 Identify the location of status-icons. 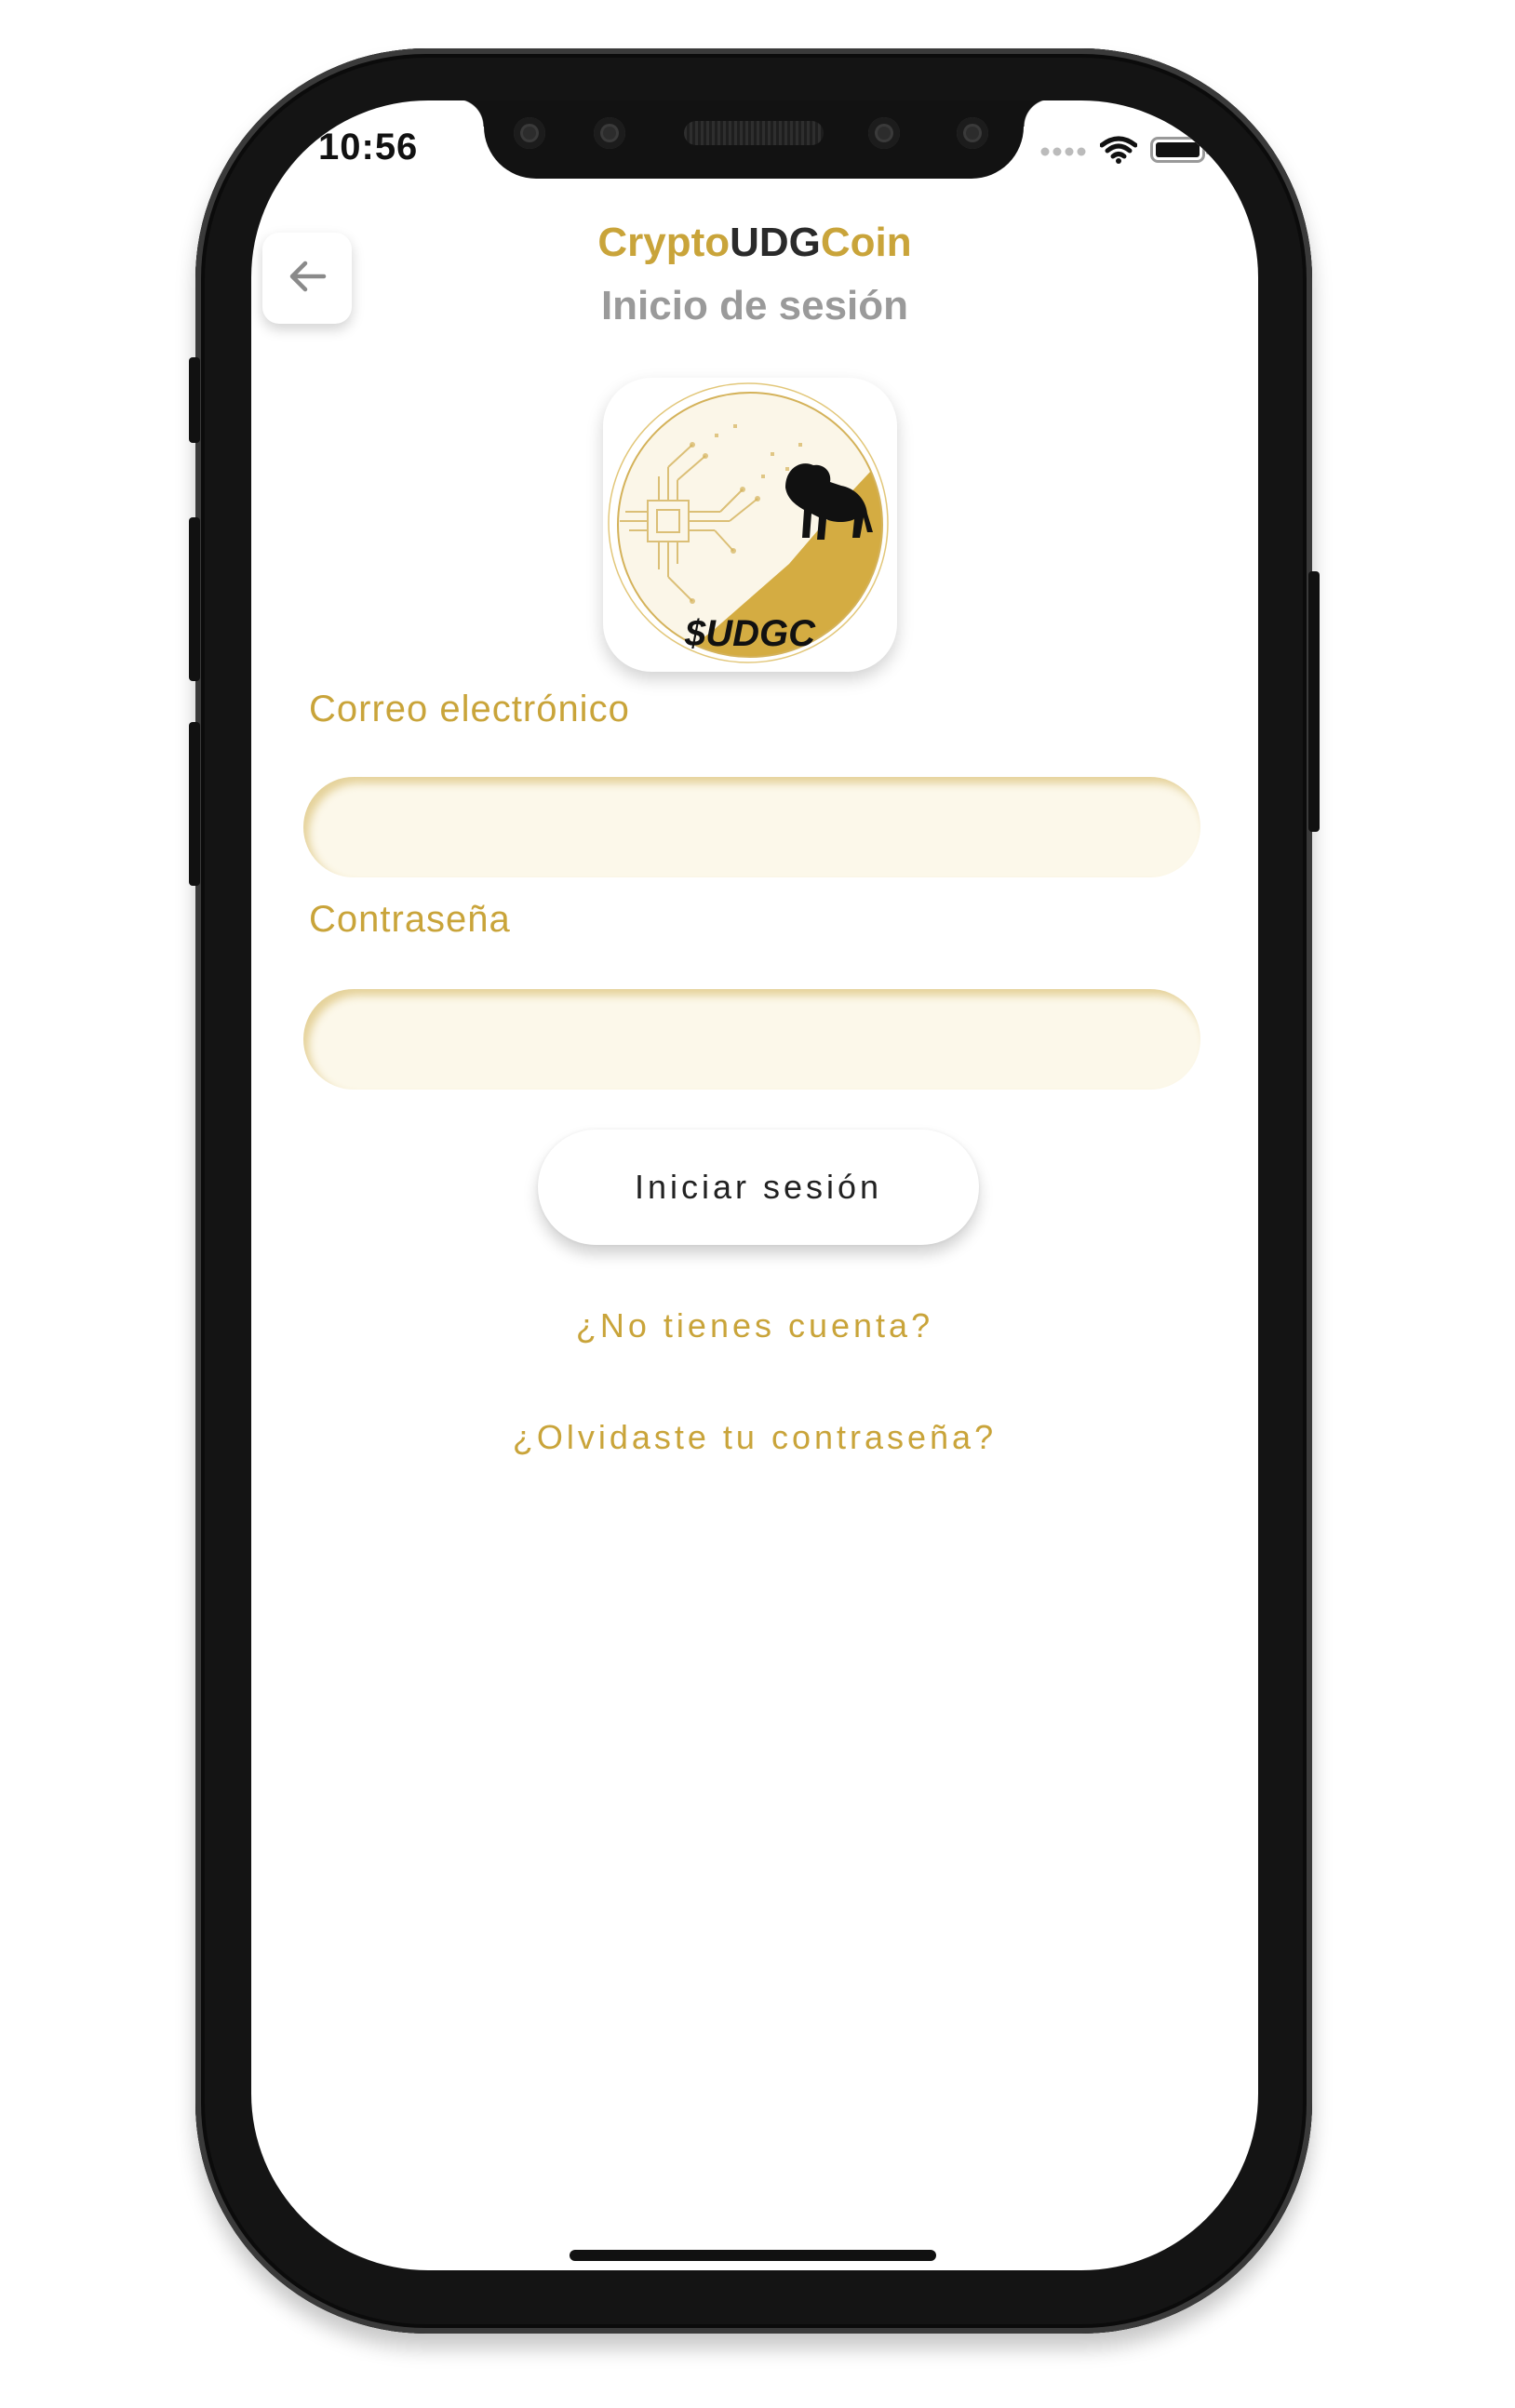
(1126, 152).